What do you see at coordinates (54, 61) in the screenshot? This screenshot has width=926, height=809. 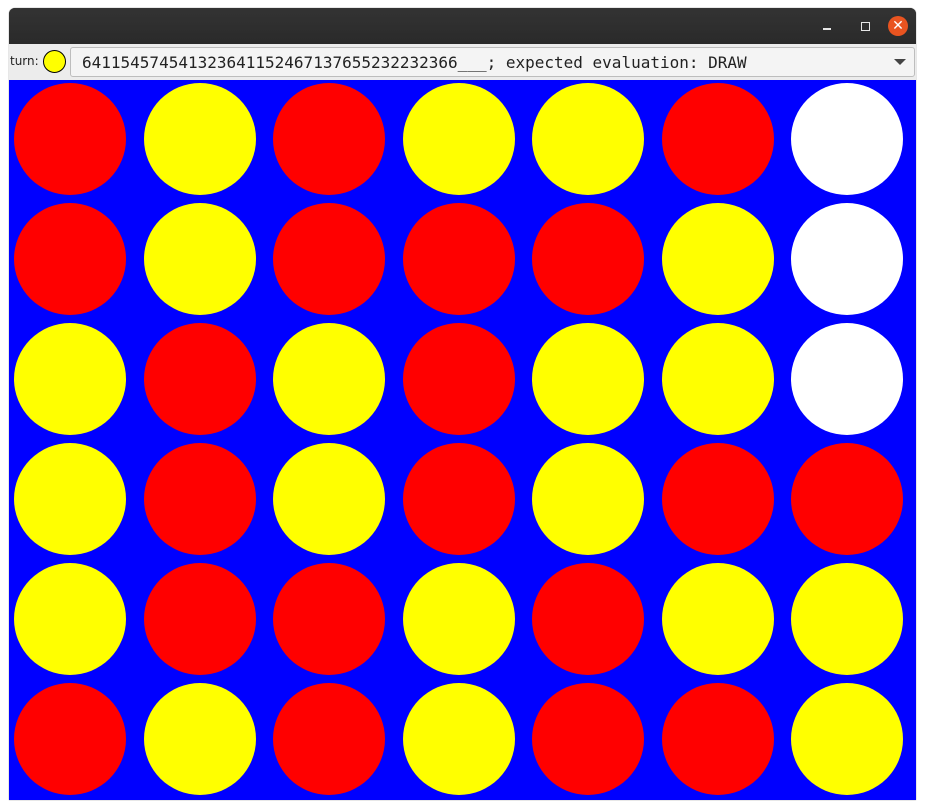 I see `turn-indicator-disc` at bounding box center [54, 61].